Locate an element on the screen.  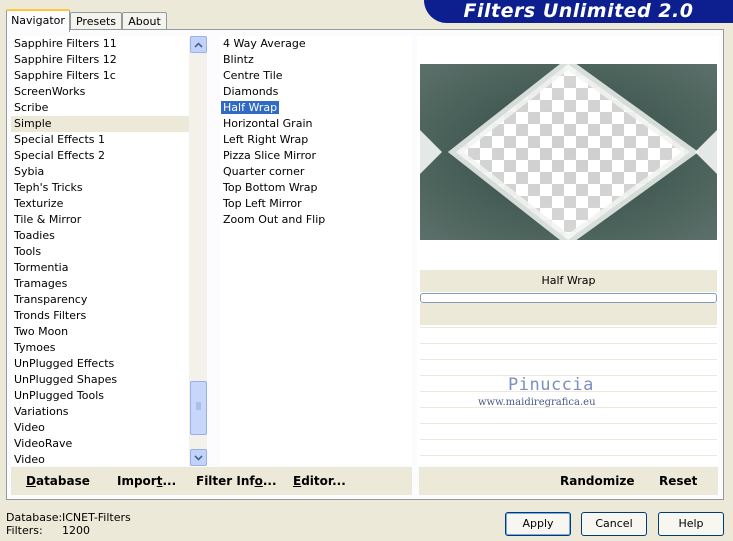
category-item: Tile & Mirror is located at coordinates (100, 220).